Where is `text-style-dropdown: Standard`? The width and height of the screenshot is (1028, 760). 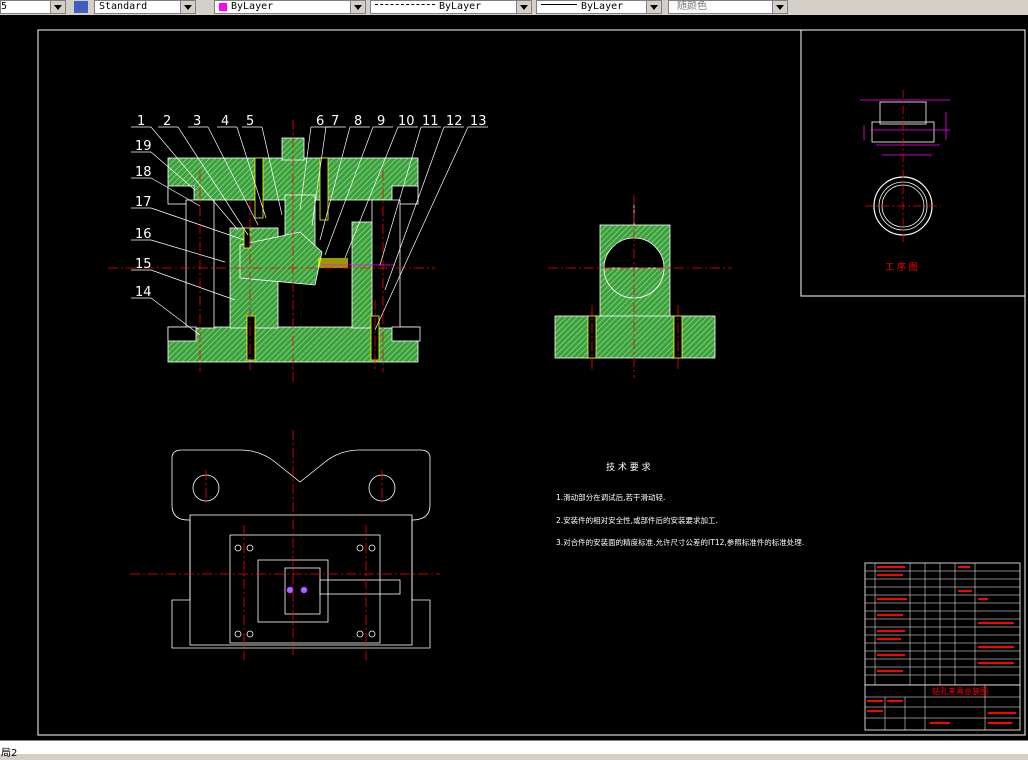 text-style-dropdown: Standard is located at coordinates (145, 7).